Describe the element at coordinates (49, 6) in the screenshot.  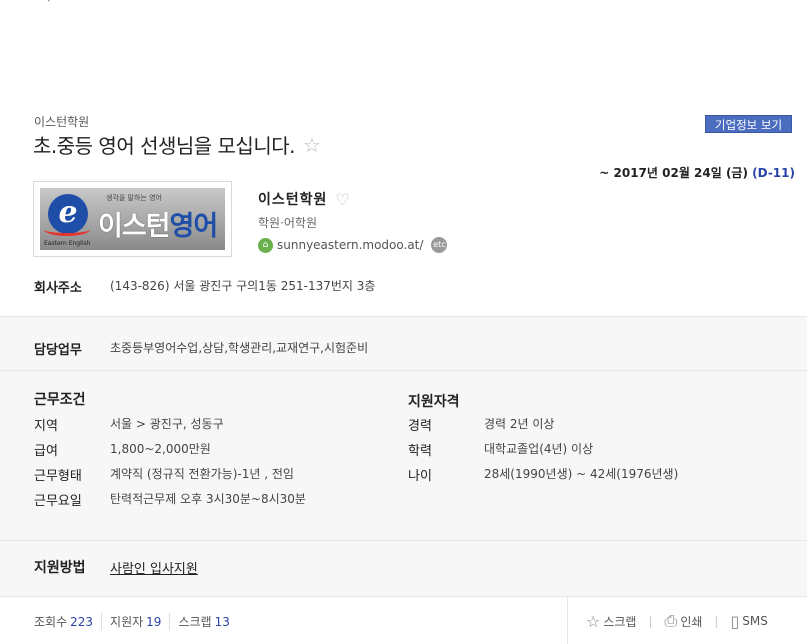
I see `decoration-mark: `` at that location.